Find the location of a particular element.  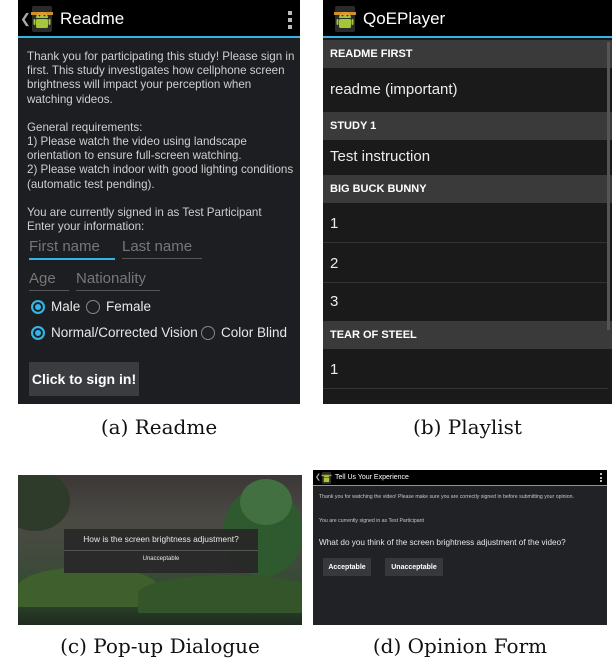

vision-normal-label: Normal/Corrected Vision is located at coordinates (124, 332).